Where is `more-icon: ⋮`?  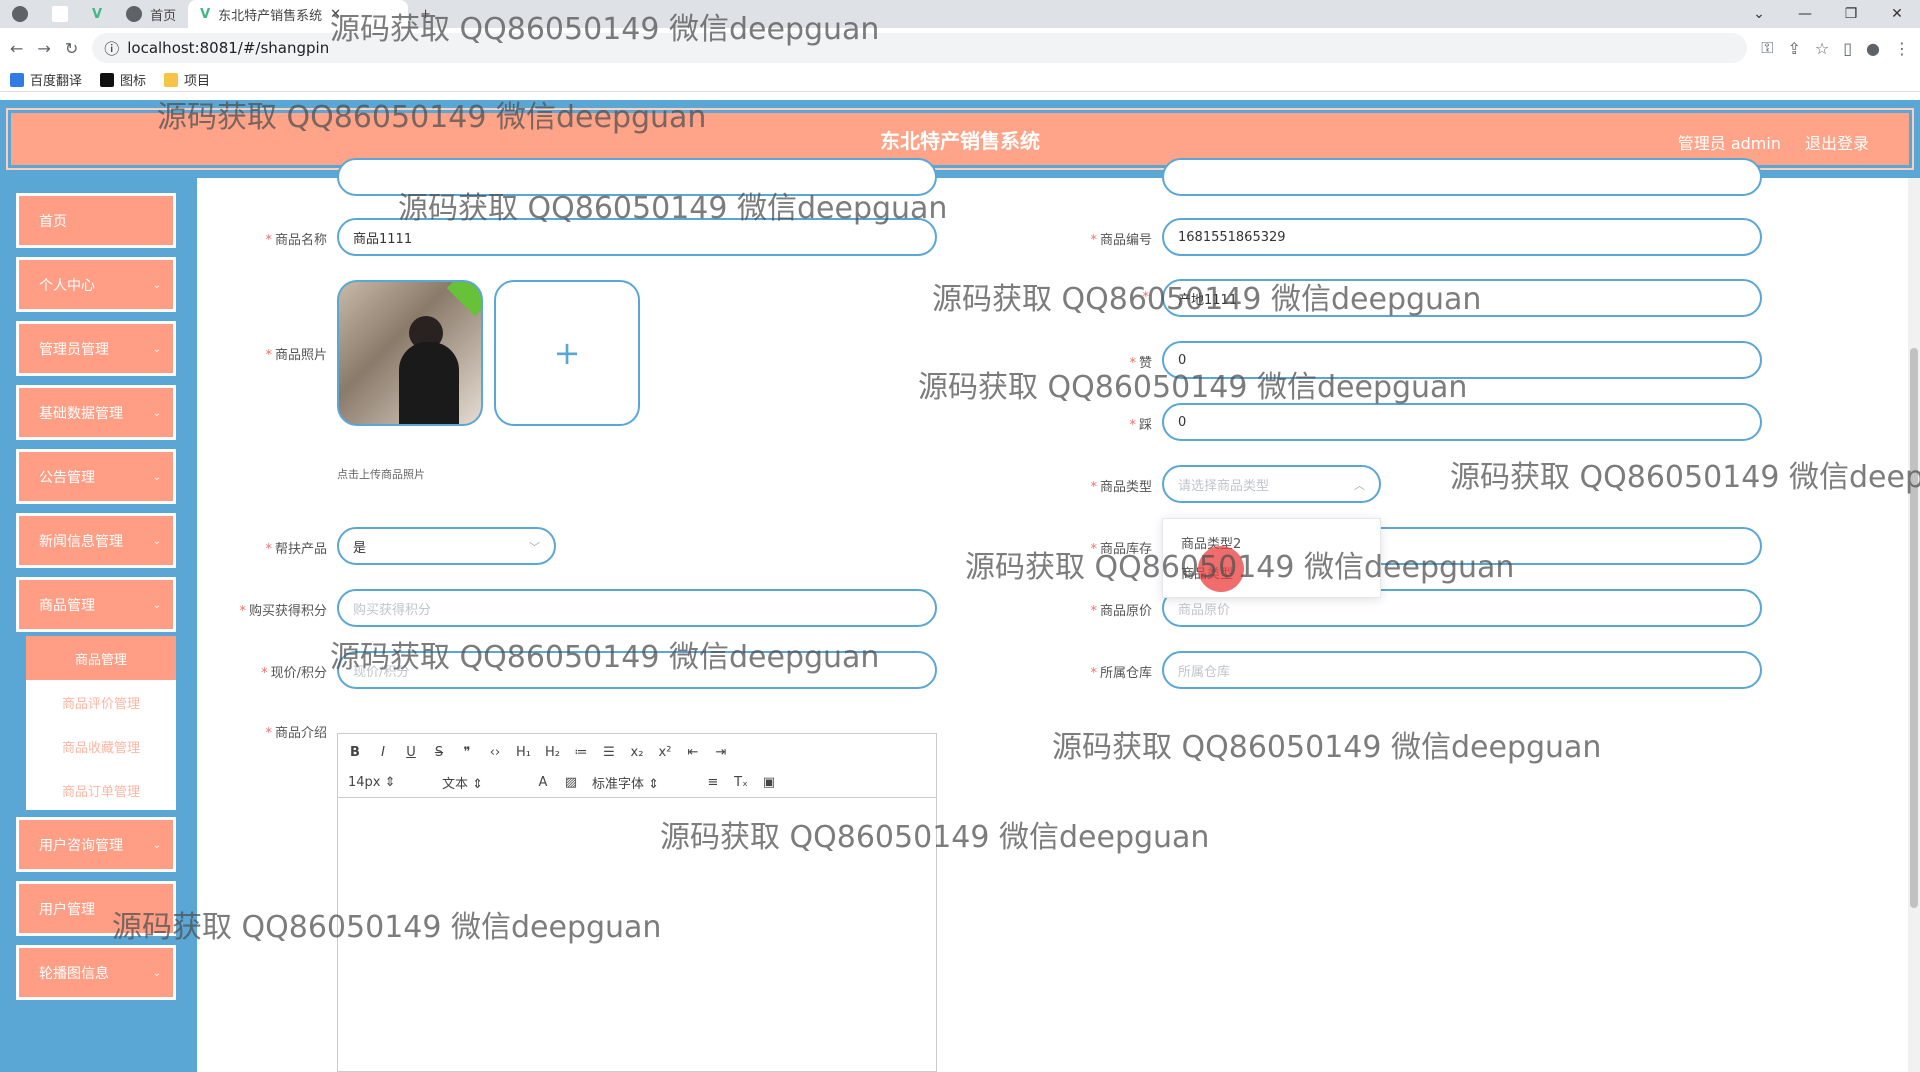 more-icon: ⋮ is located at coordinates (1902, 48).